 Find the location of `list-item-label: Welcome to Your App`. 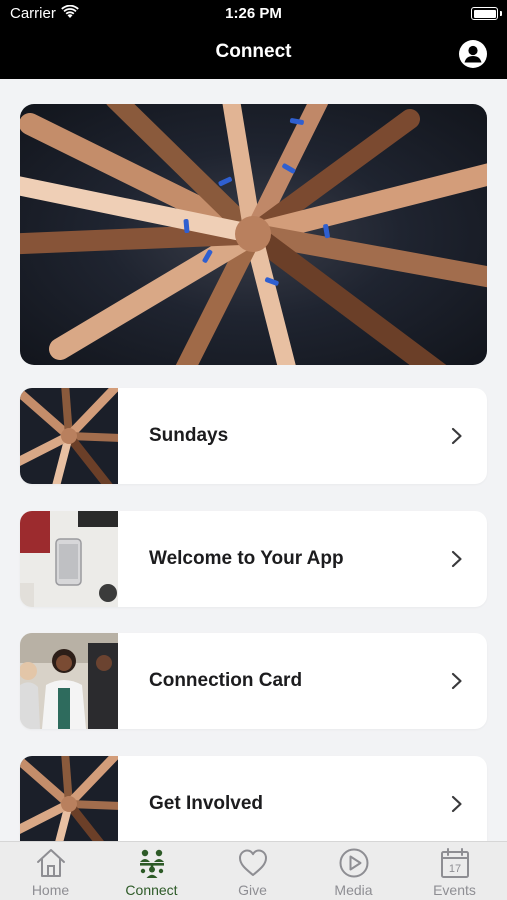

list-item-label: Welcome to Your App is located at coordinates (246, 558).